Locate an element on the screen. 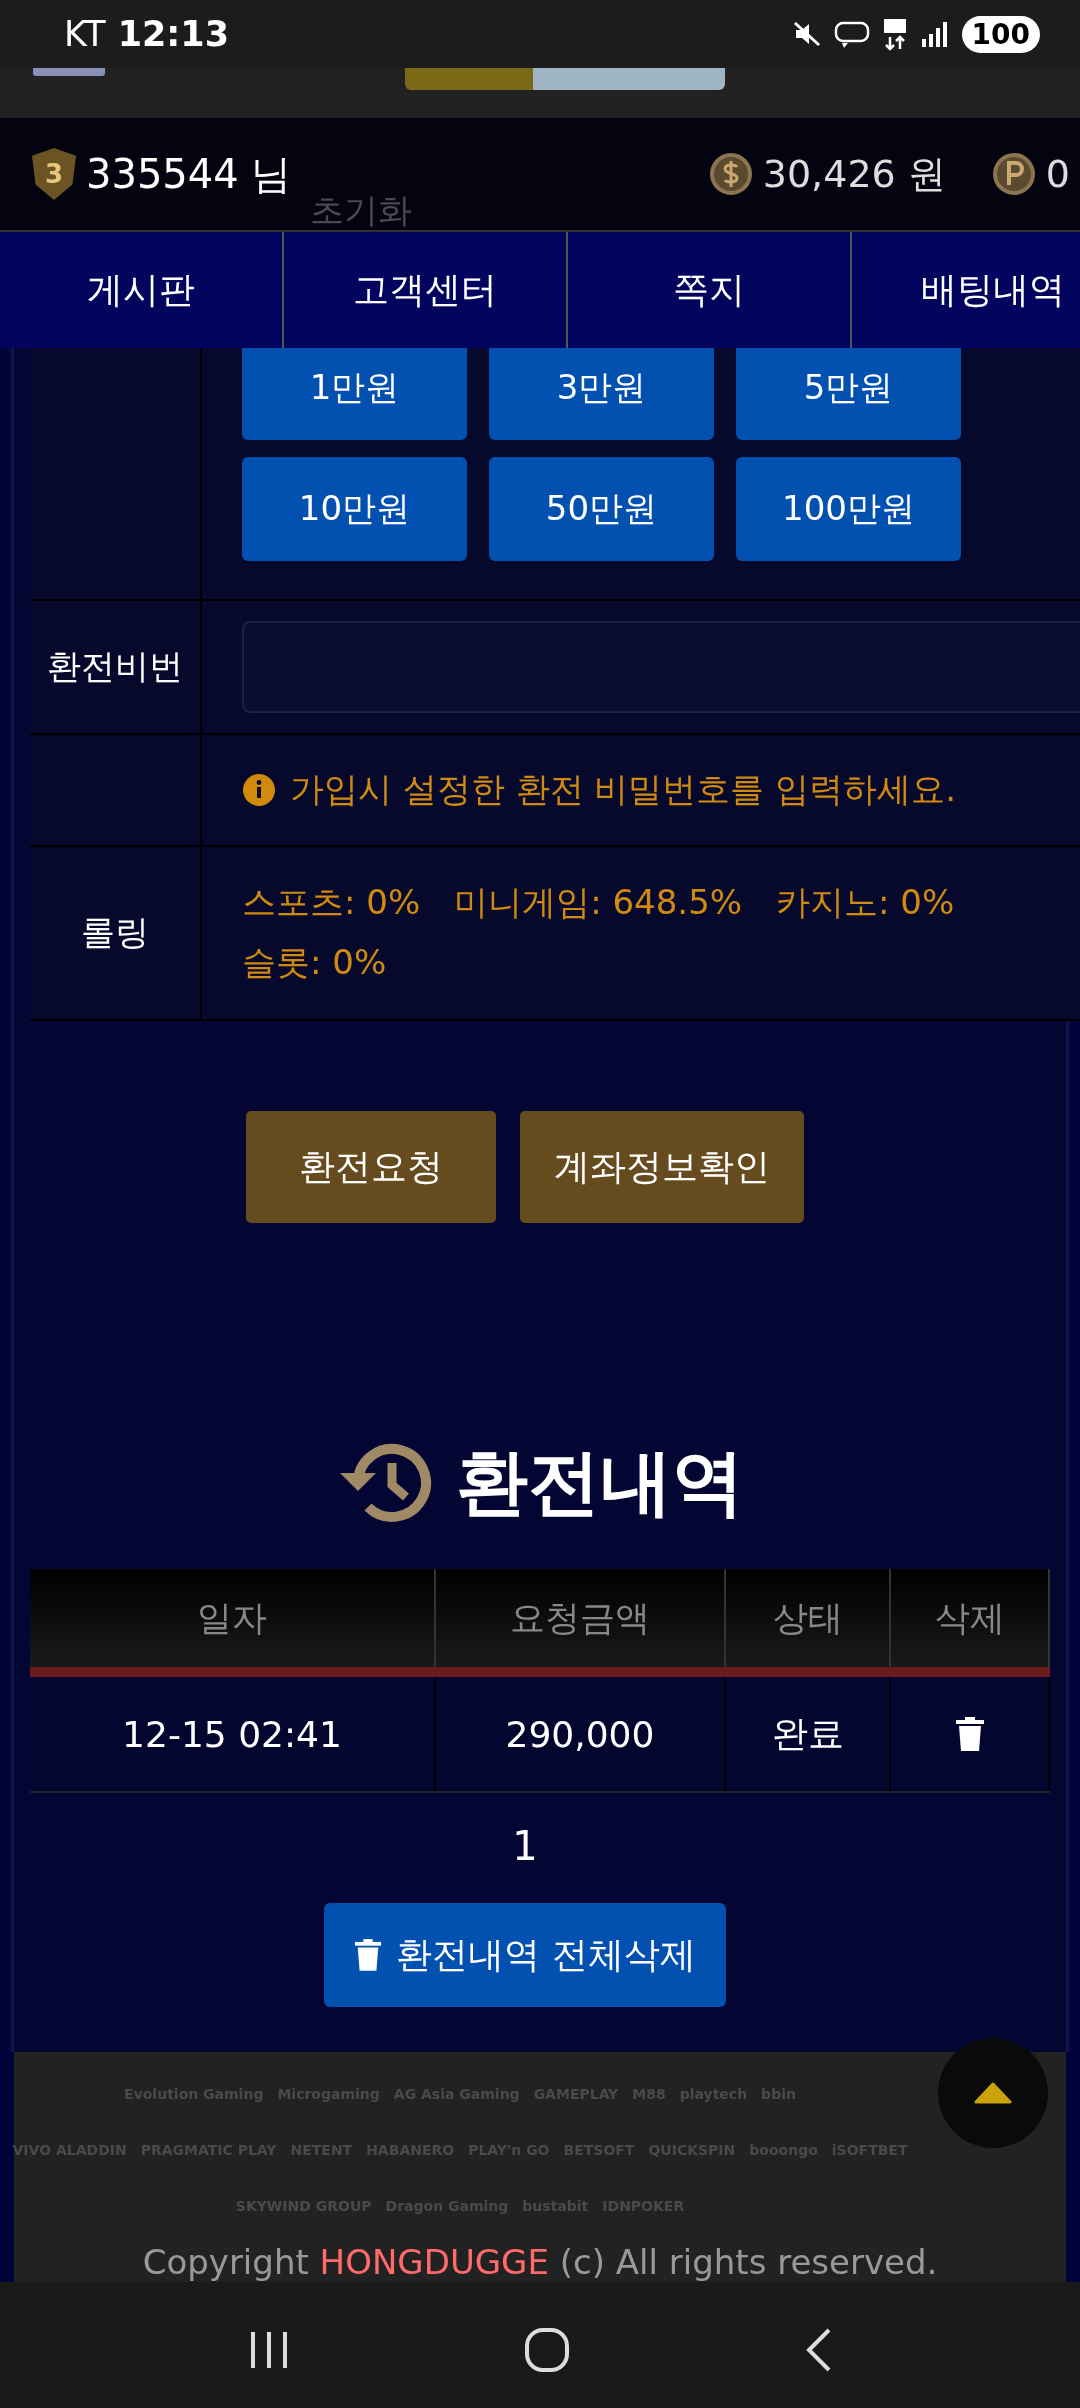  copyright-text: Copyright HONGDUGGE (c) All rights reserved. is located at coordinates (540, 2262).